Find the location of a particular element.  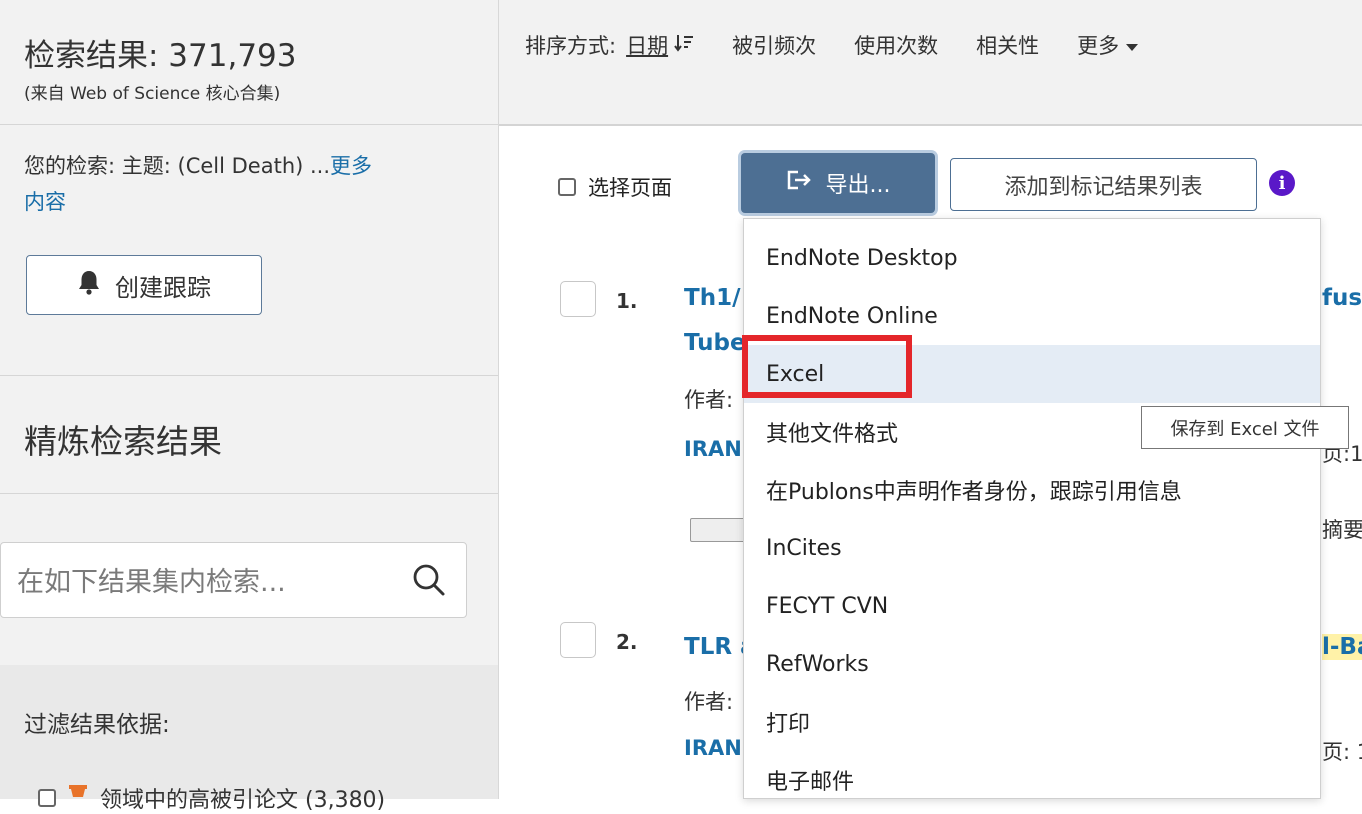

sort-more-dropdown: 更多 is located at coordinates (1108, 45).